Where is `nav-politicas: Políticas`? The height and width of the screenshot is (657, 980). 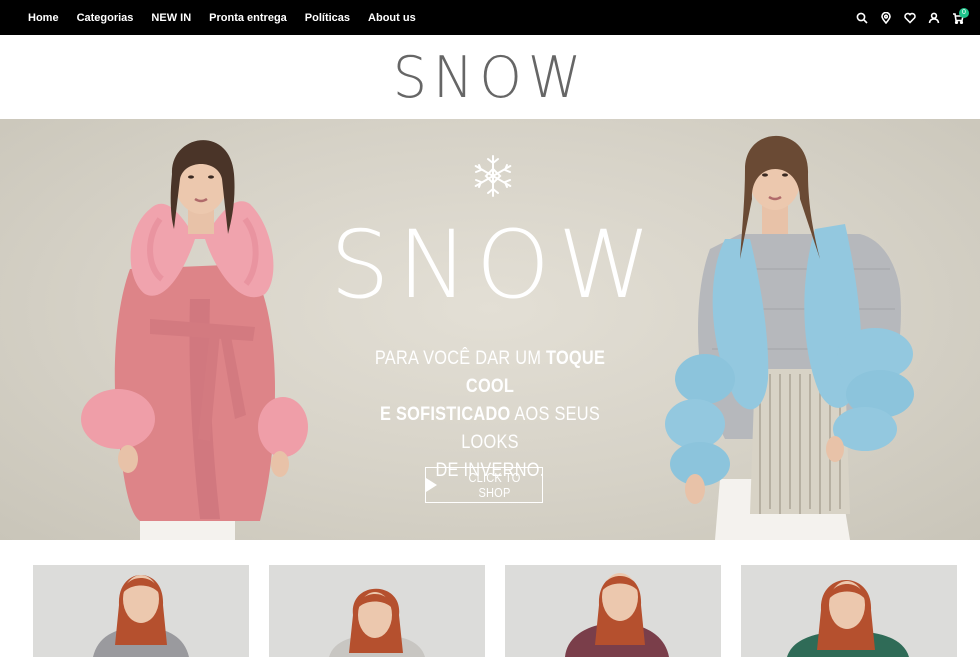
nav-politicas: Políticas is located at coordinates (327, 18).